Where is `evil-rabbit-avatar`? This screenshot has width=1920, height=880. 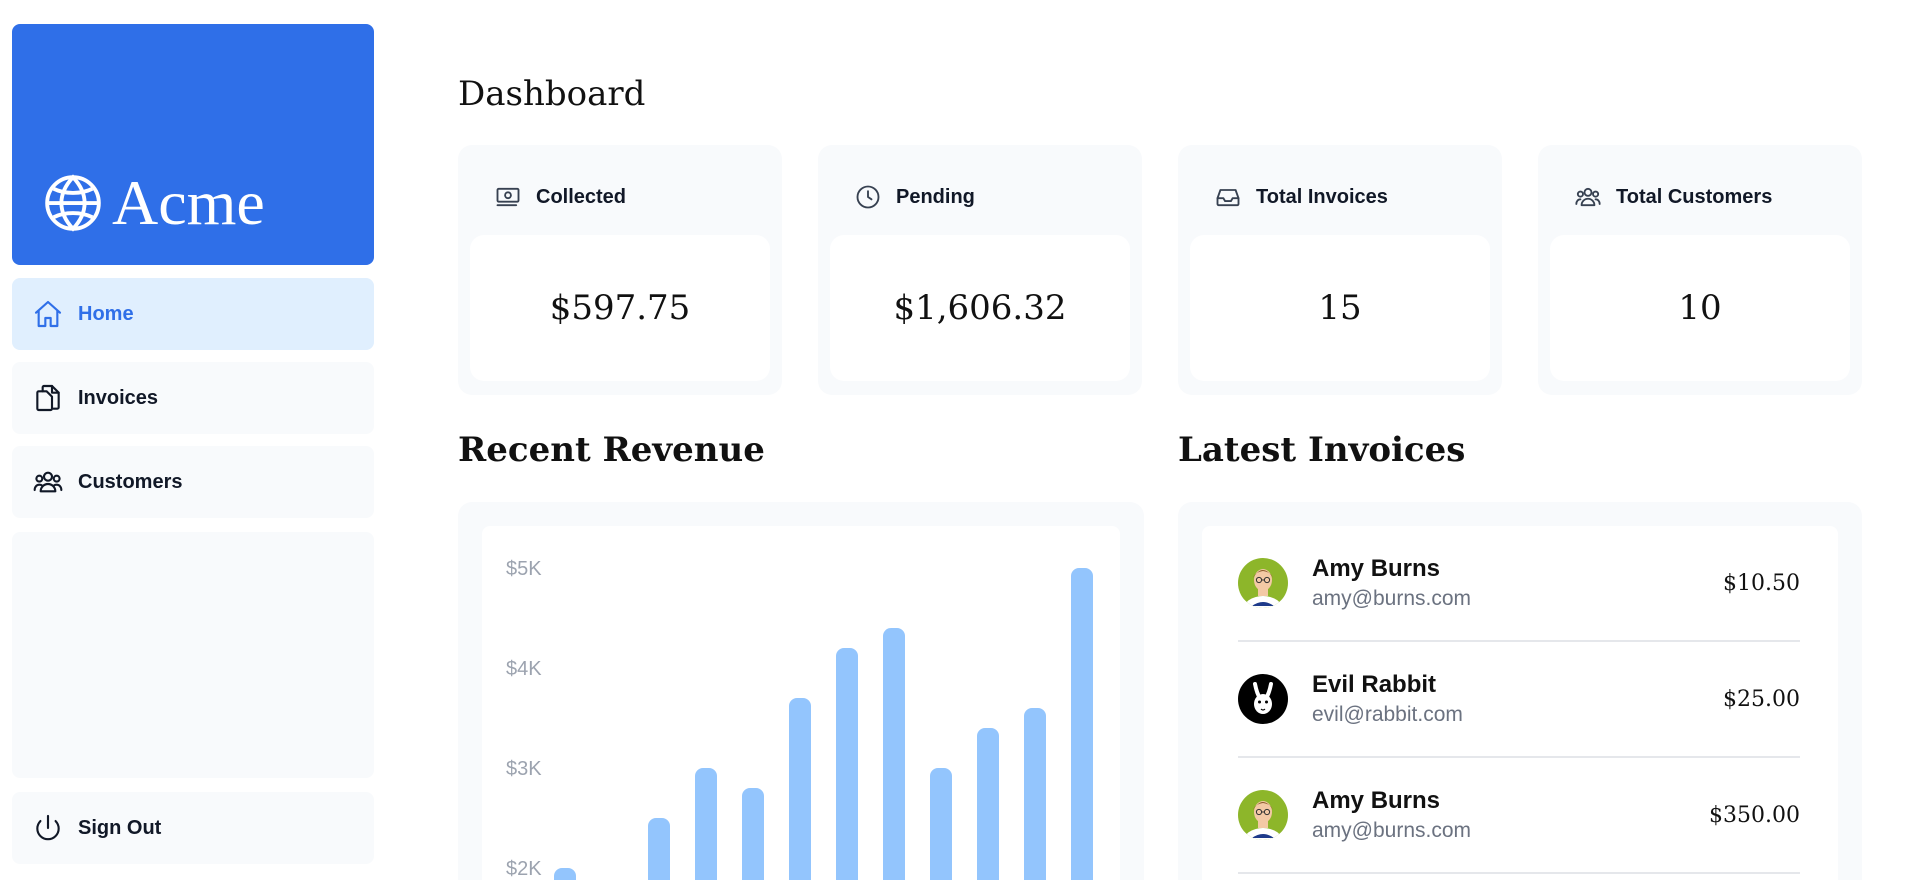 evil-rabbit-avatar is located at coordinates (1263, 699).